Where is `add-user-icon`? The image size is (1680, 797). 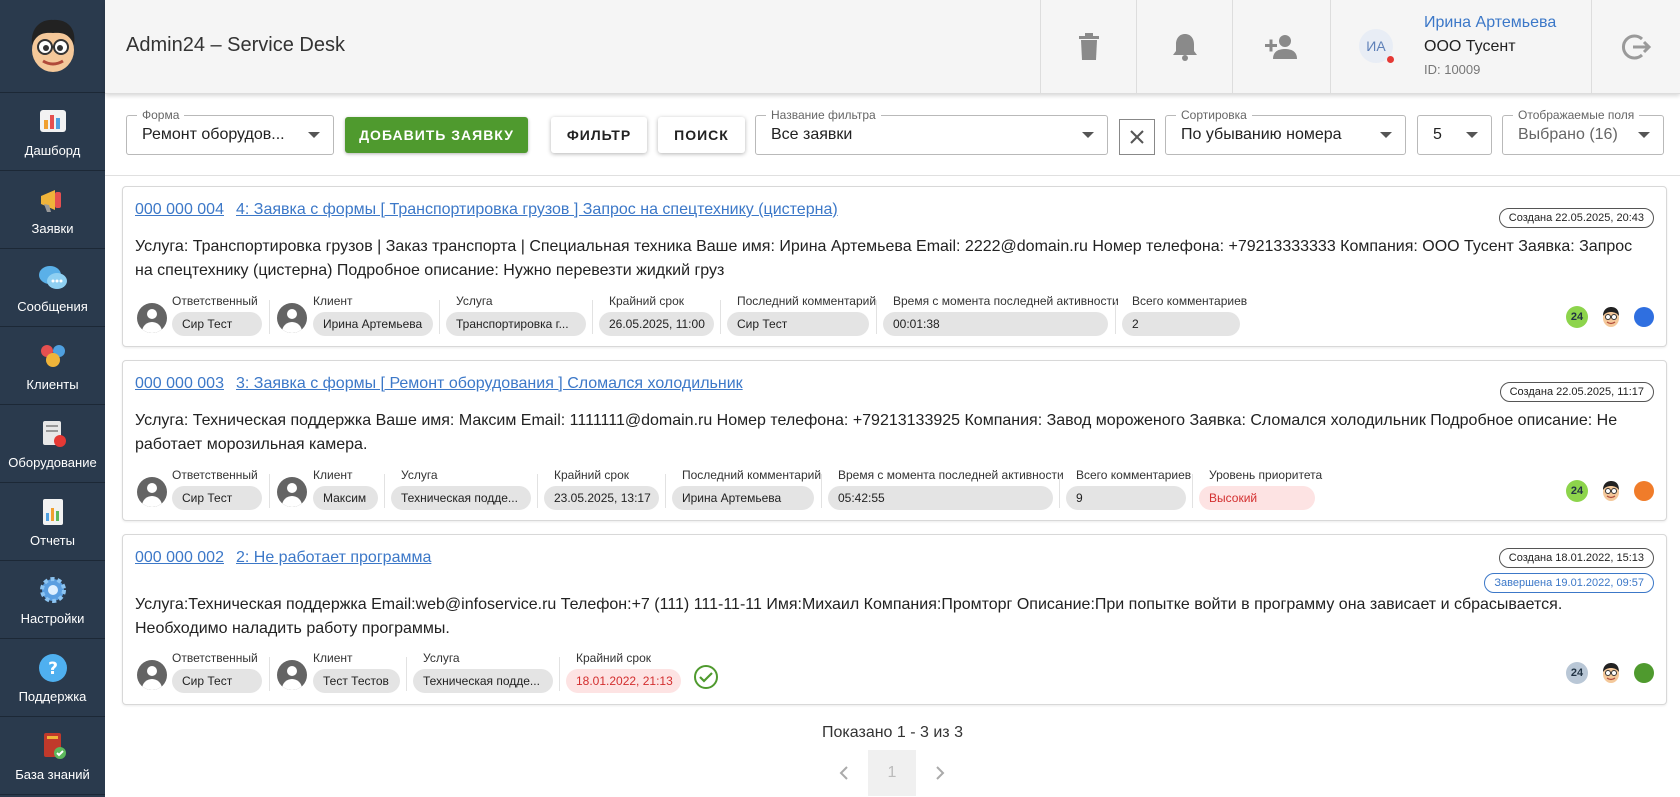 add-user-icon is located at coordinates (1280, 47).